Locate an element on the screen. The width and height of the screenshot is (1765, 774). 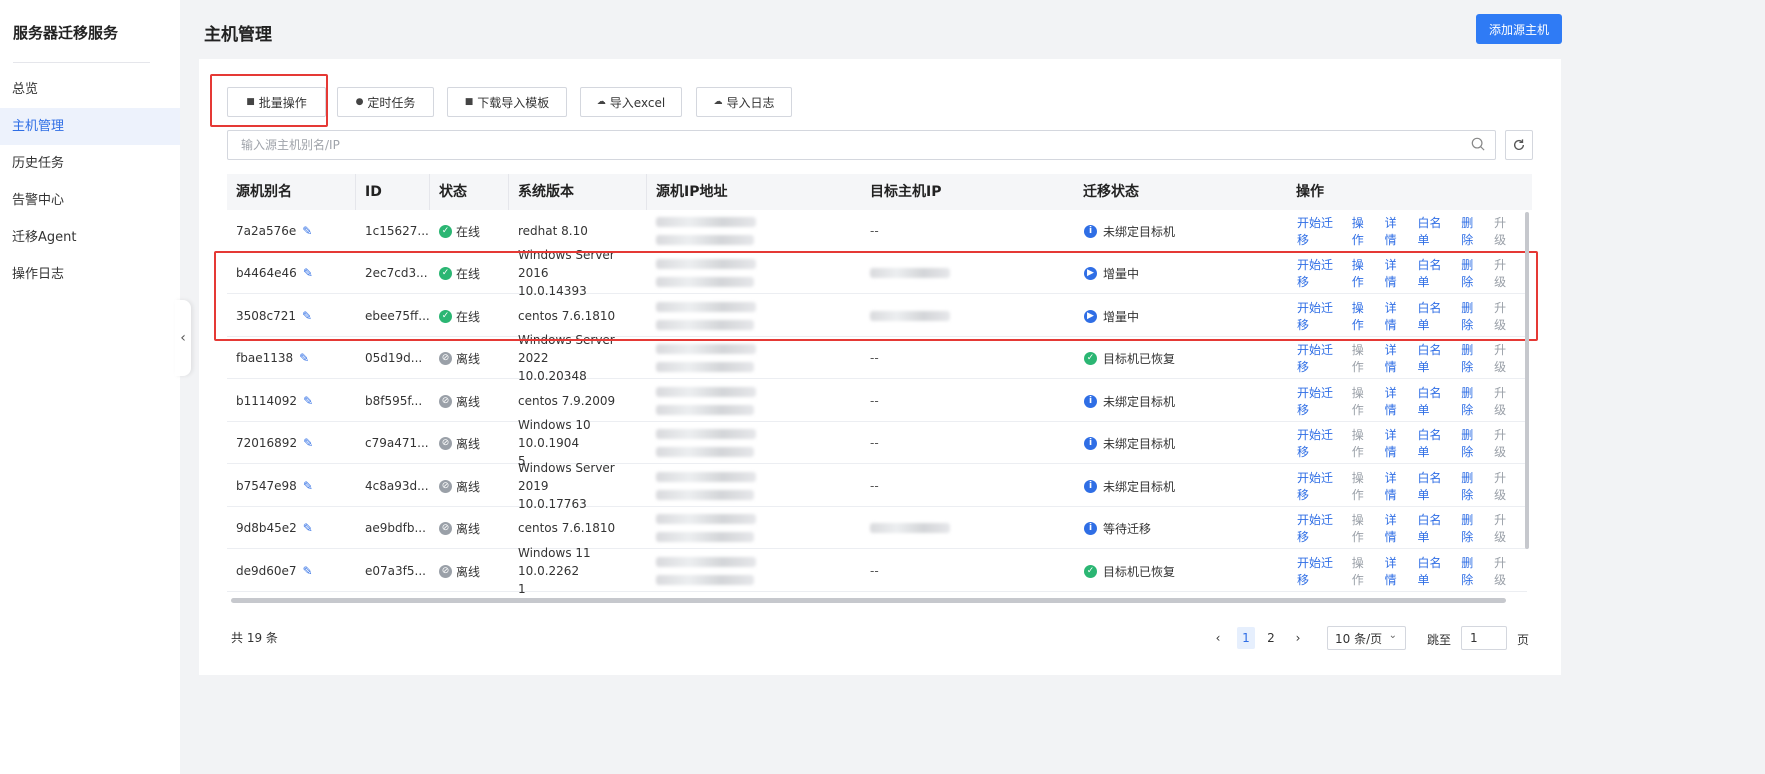
horizontal-scrollbar is located at coordinates (868, 600).